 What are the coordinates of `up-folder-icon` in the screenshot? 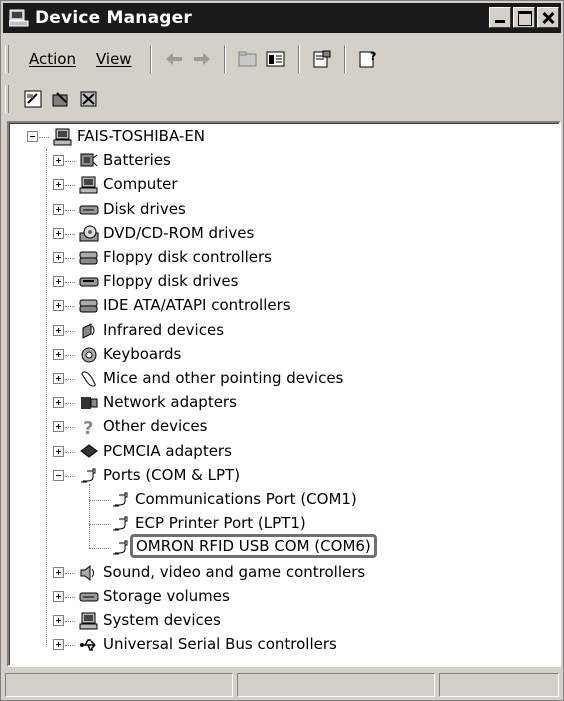 It's located at (248, 59).